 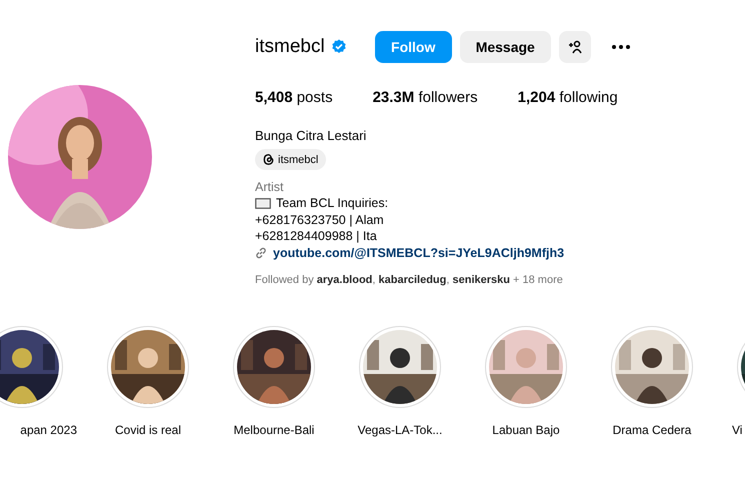 I want to click on highlight-label: Melbourne-Bali, so click(x=274, y=429).